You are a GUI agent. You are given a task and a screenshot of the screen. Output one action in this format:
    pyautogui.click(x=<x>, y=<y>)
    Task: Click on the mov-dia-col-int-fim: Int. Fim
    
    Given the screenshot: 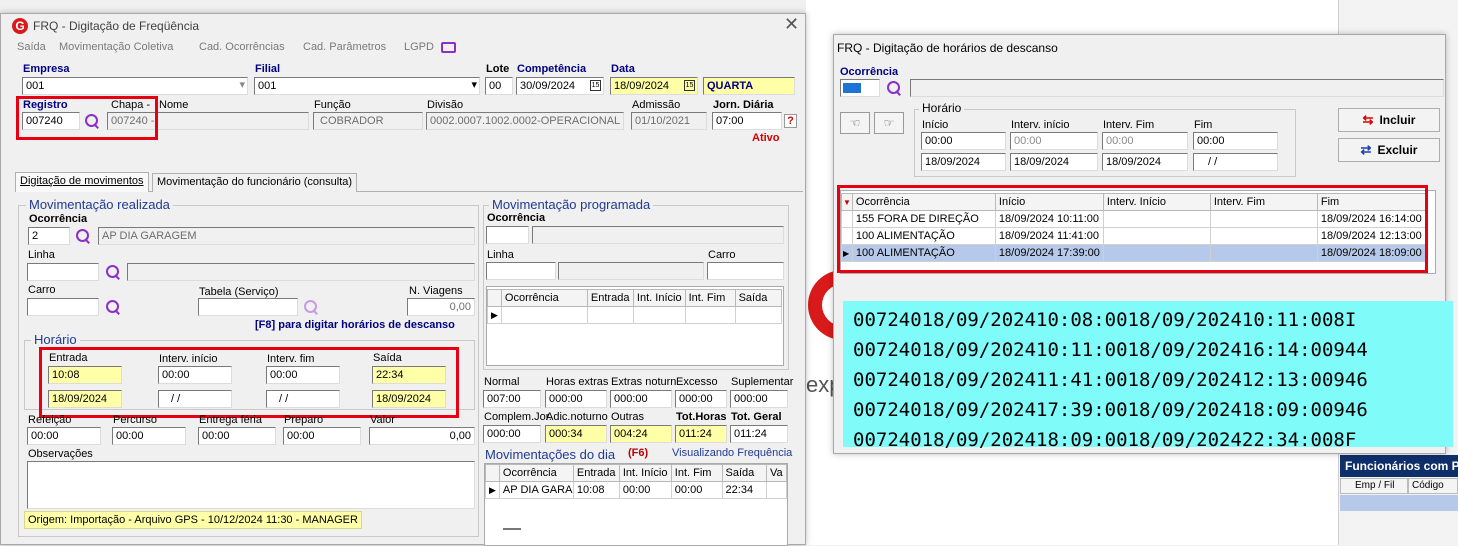 What is the action you would take?
    pyautogui.click(x=696, y=473)
    